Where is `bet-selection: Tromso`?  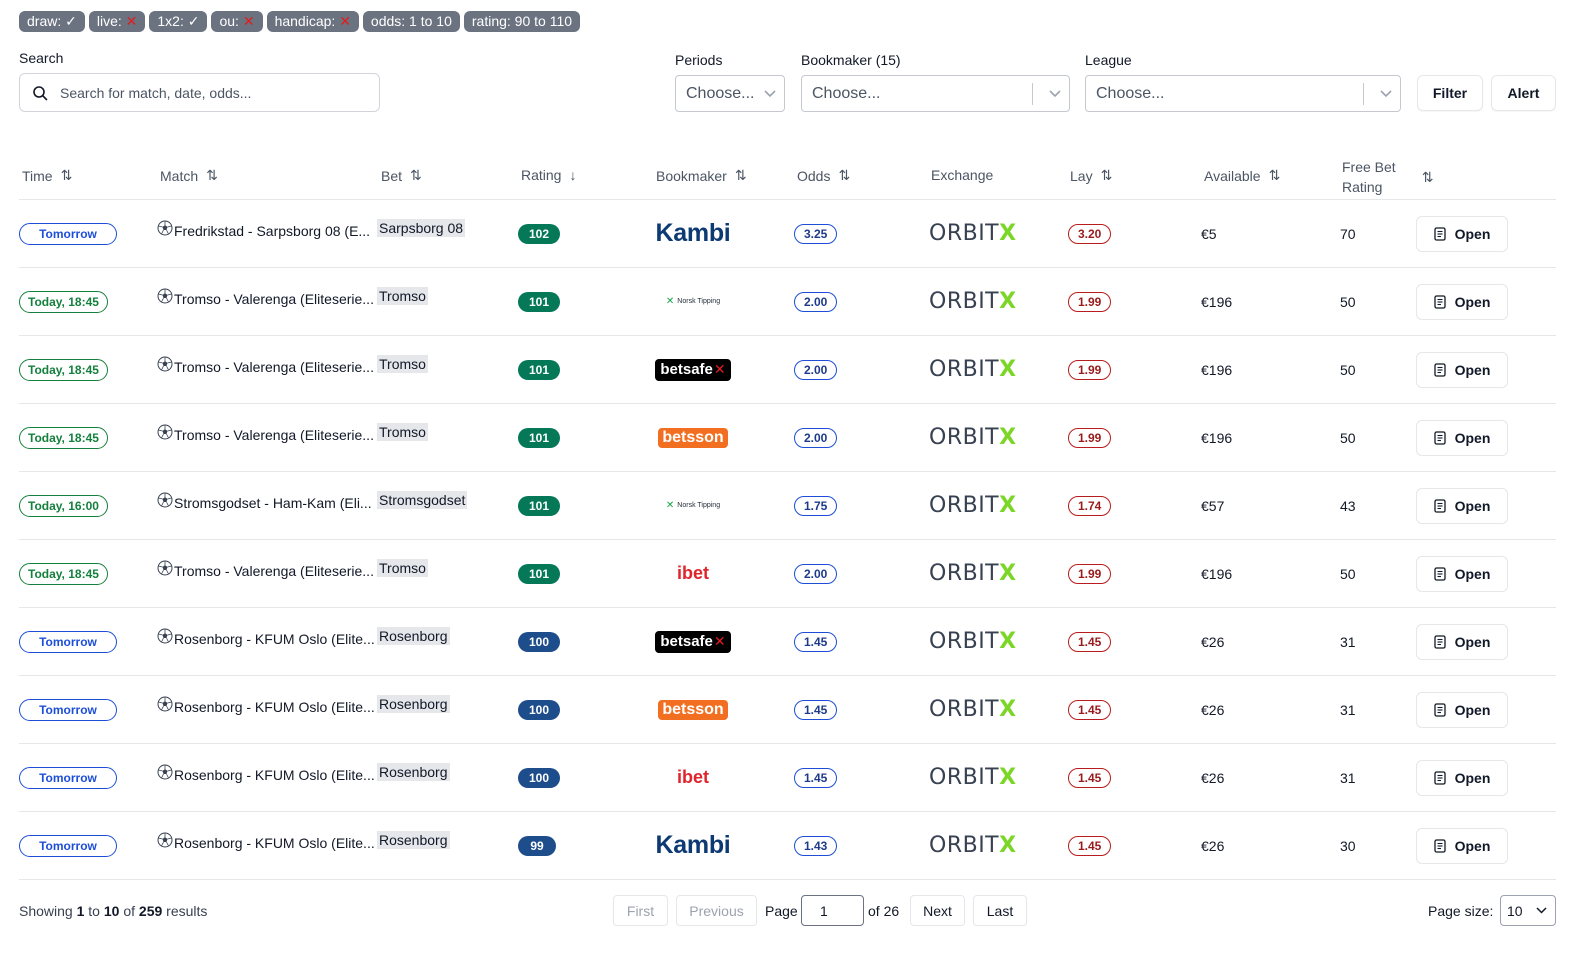
bet-selection: Tromso is located at coordinates (402, 363).